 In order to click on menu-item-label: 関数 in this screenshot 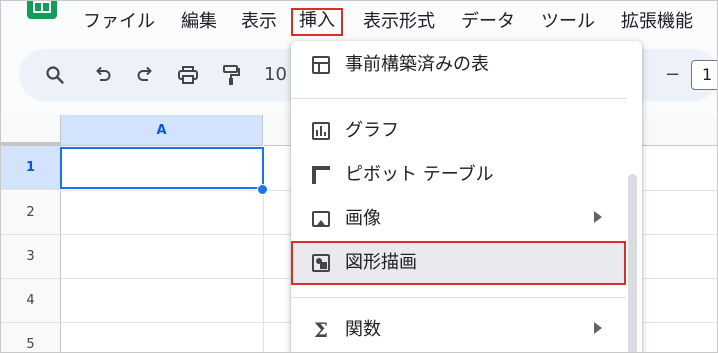, I will do `click(363, 329)`.